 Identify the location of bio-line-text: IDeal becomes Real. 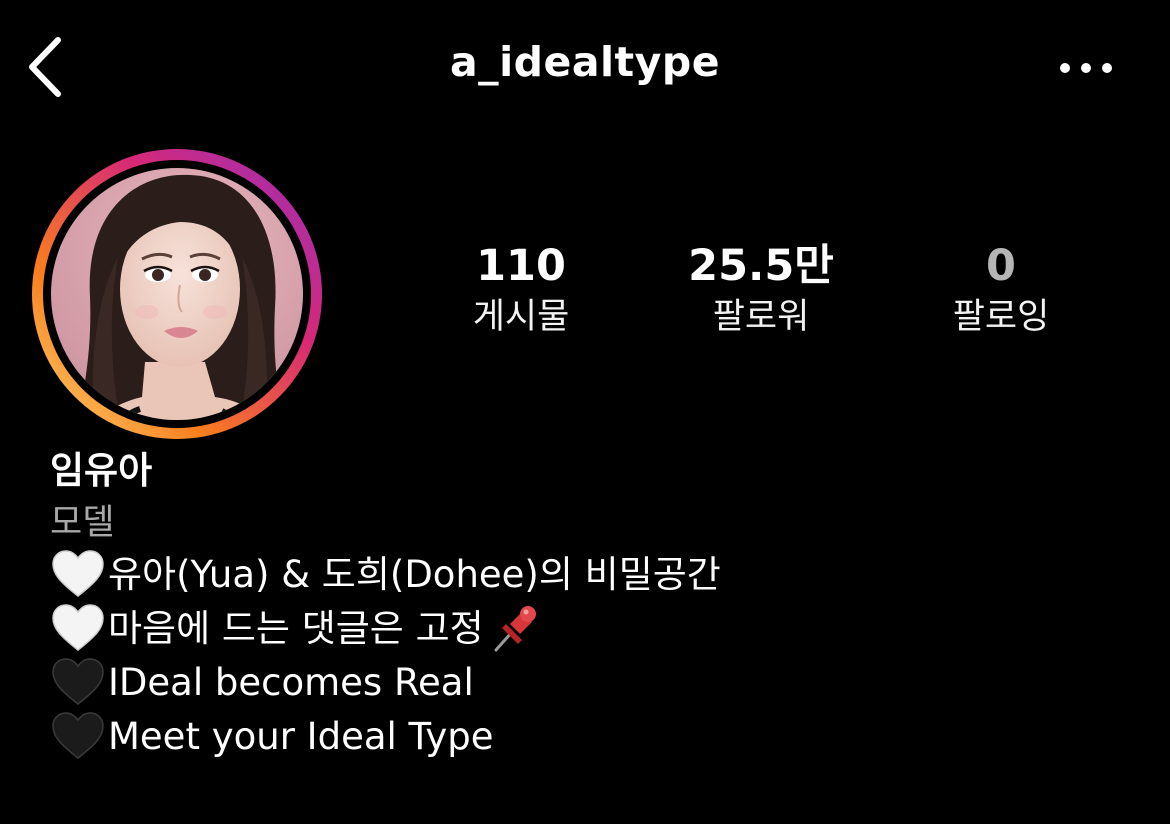
(291, 682).